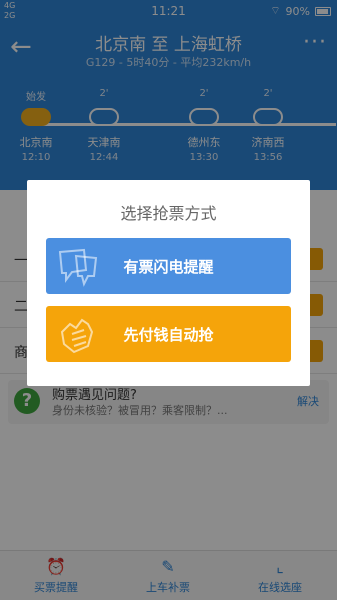 This screenshot has width=337, height=600. I want to click on flash-reminder-button: 有票闪电提醒, so click(168, 266).